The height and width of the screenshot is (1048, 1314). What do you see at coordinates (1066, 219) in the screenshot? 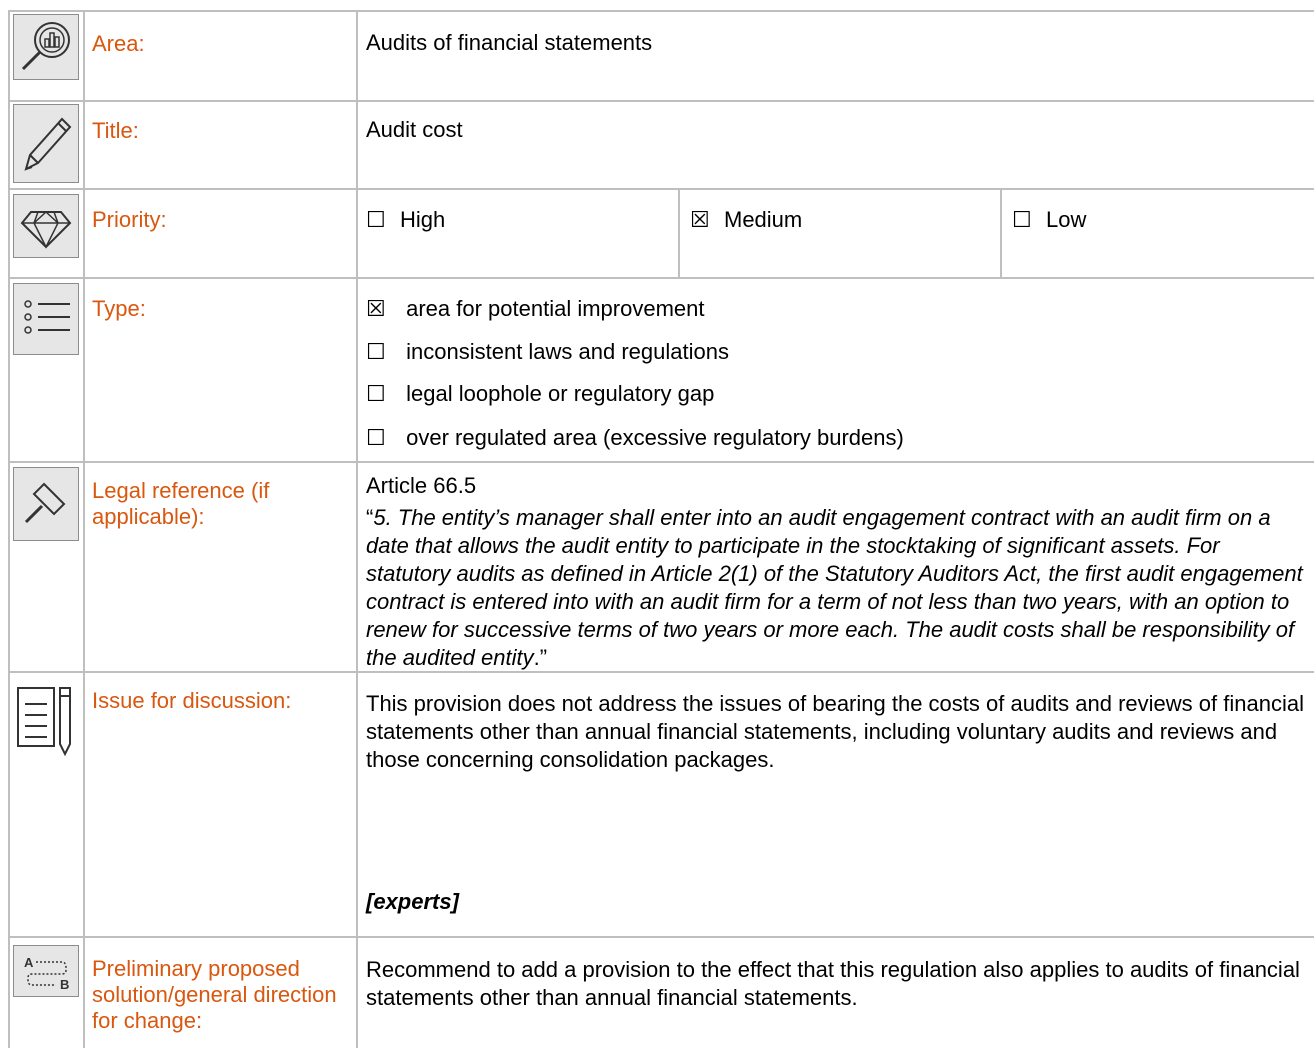
I see `option-text: Low` at bounding box center [1066, 219].